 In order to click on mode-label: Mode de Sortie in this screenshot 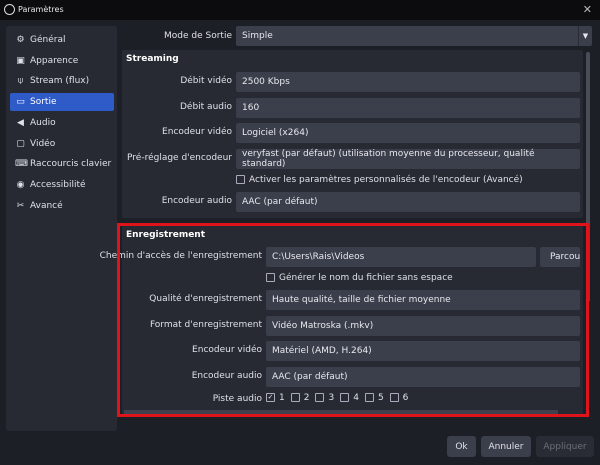, I will do `click(198, 36)`.